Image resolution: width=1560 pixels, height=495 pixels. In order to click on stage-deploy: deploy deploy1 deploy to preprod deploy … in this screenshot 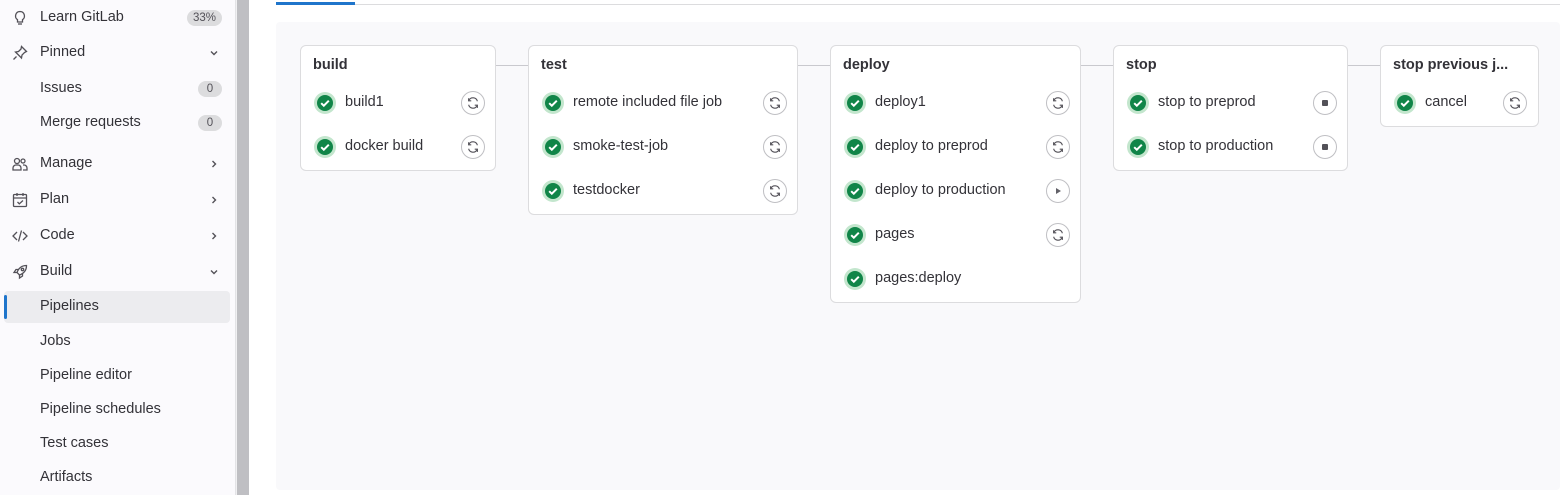, I will do `click(955, 174)`.